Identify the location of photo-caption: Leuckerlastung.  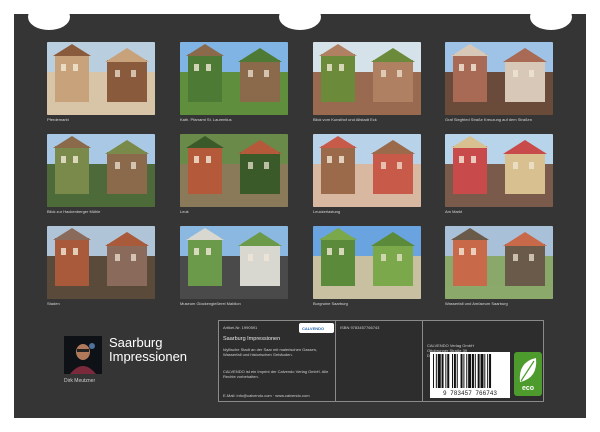
(327, 211).